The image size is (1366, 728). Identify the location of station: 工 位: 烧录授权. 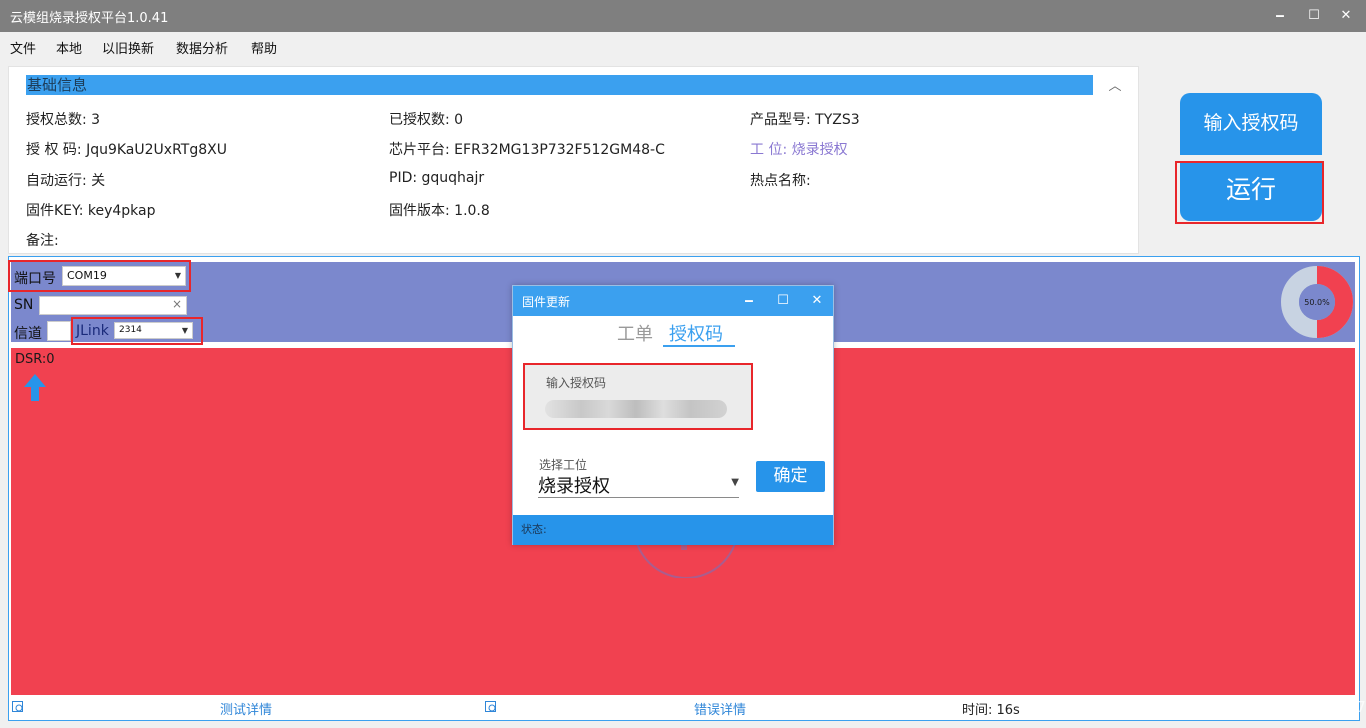
(799, 150).